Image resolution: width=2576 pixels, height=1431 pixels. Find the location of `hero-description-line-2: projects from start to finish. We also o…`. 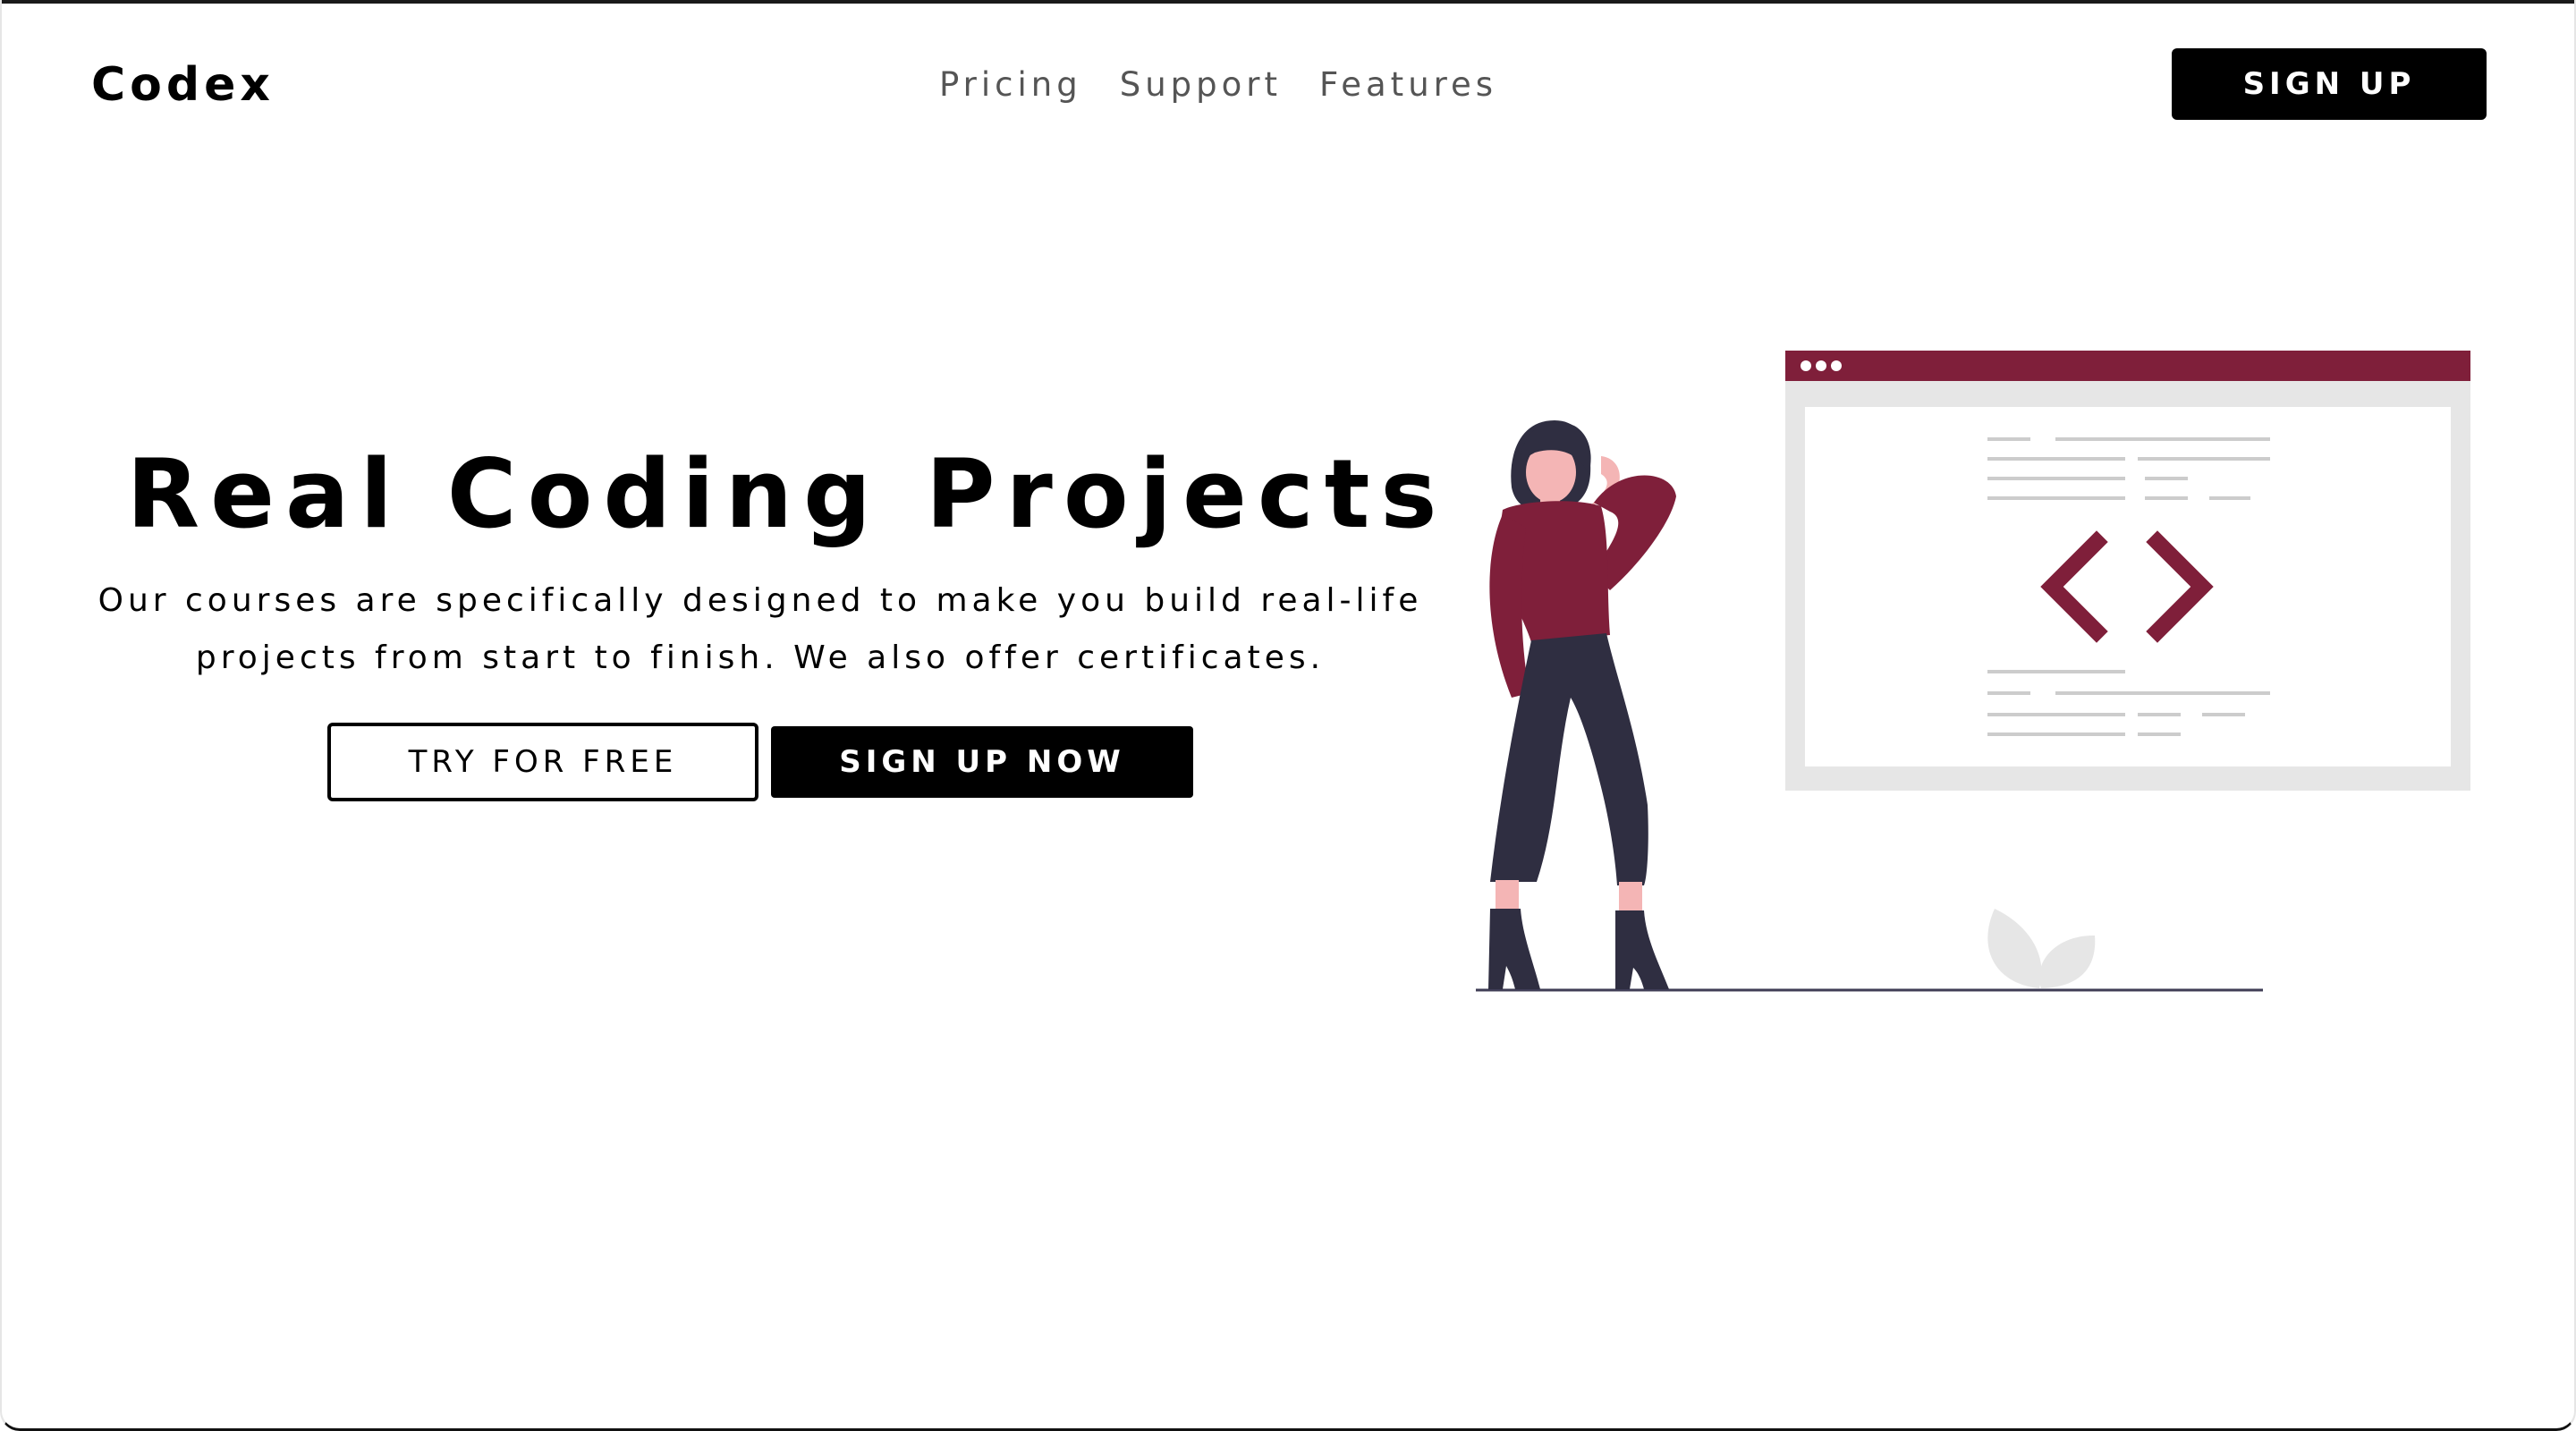

hero-description-line-2: projects from start to finish. We also o… is located at coordinates (760, 658).